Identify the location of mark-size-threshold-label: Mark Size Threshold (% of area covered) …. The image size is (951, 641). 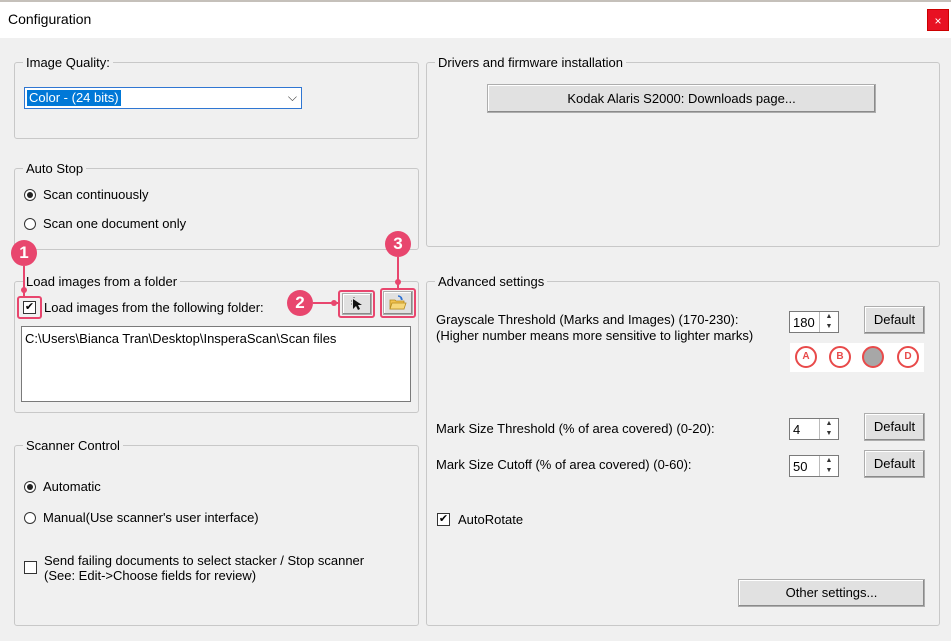
(575, 428).